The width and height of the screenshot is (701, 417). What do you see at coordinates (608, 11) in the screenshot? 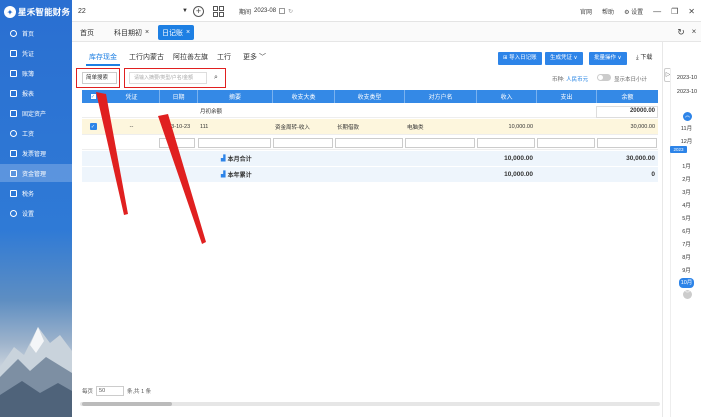
I see `help-link: 帮助` at bounding box center [608, 11].